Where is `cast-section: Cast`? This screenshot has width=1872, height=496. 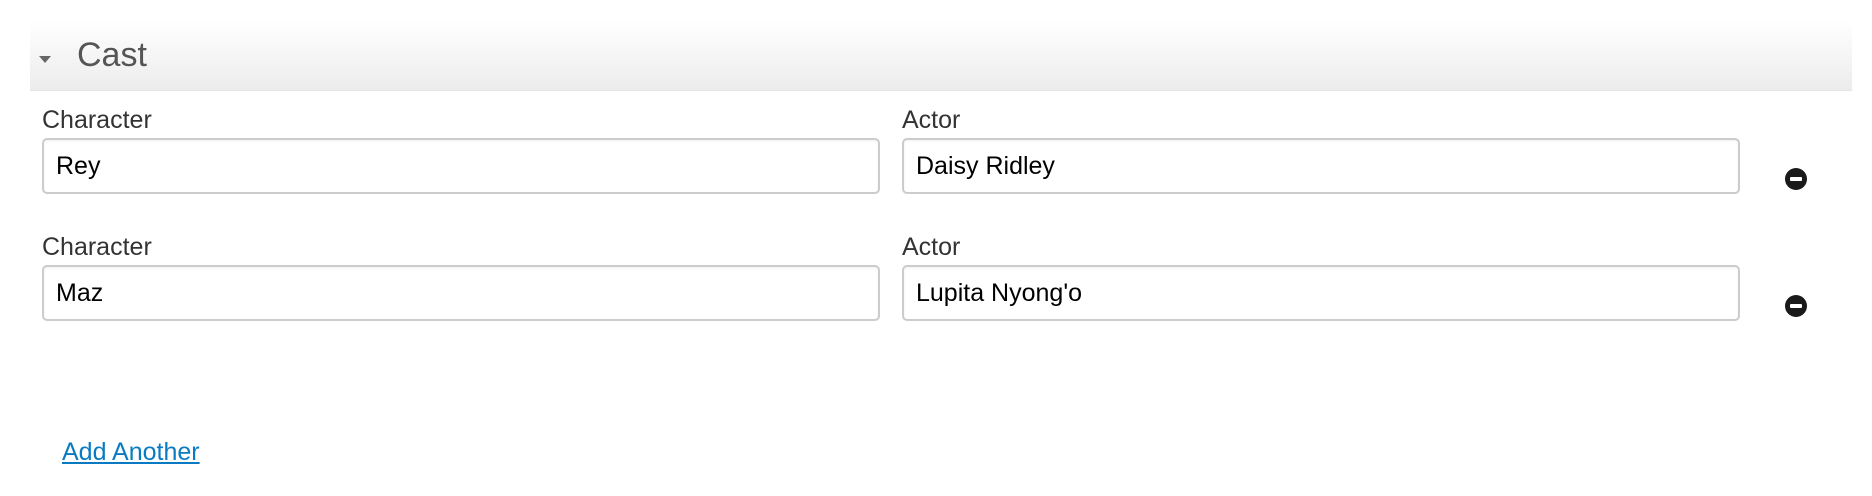
cast-section: Cast is located at coordinates (941, 55).